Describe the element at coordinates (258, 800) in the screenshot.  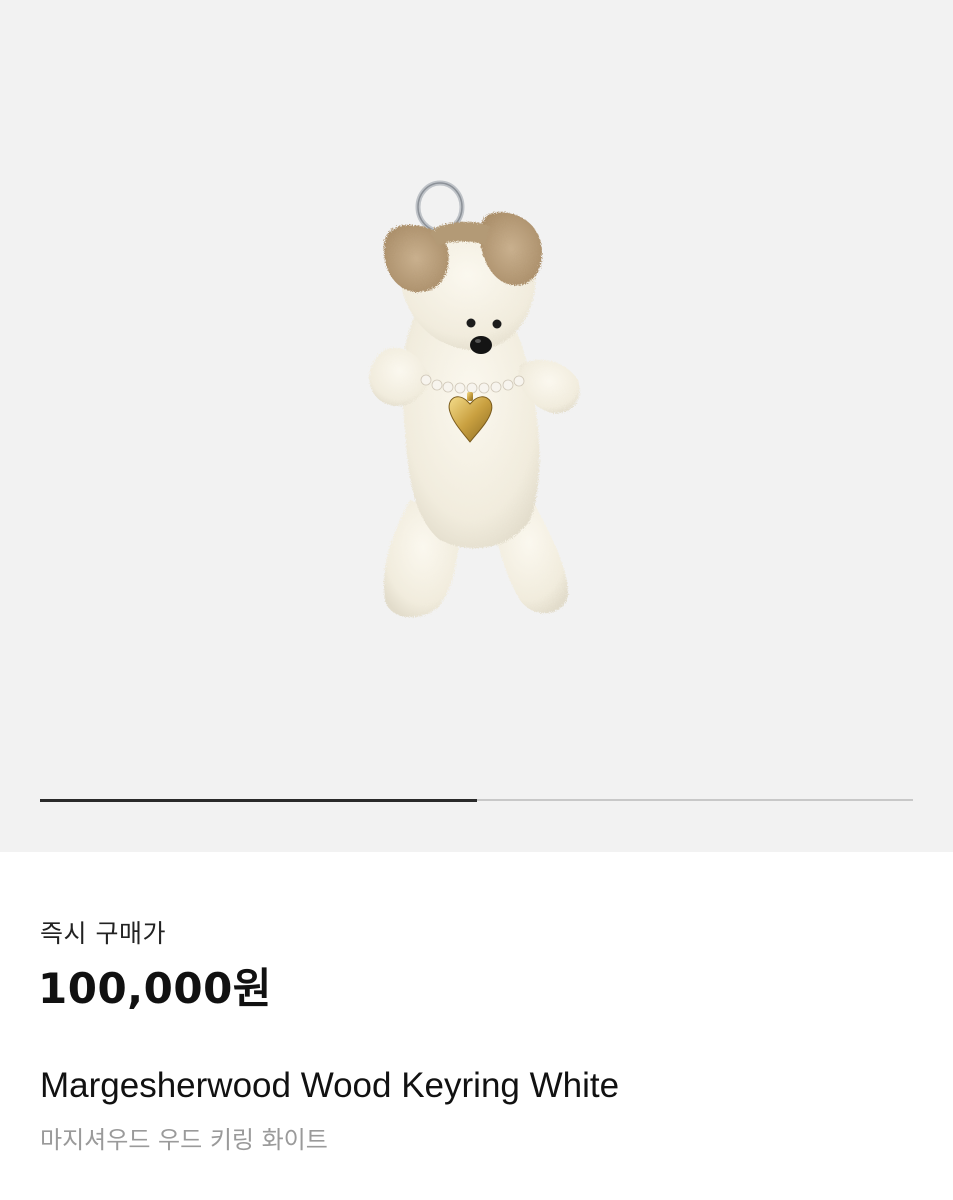
I see `gallery-progress-fill` at that location.